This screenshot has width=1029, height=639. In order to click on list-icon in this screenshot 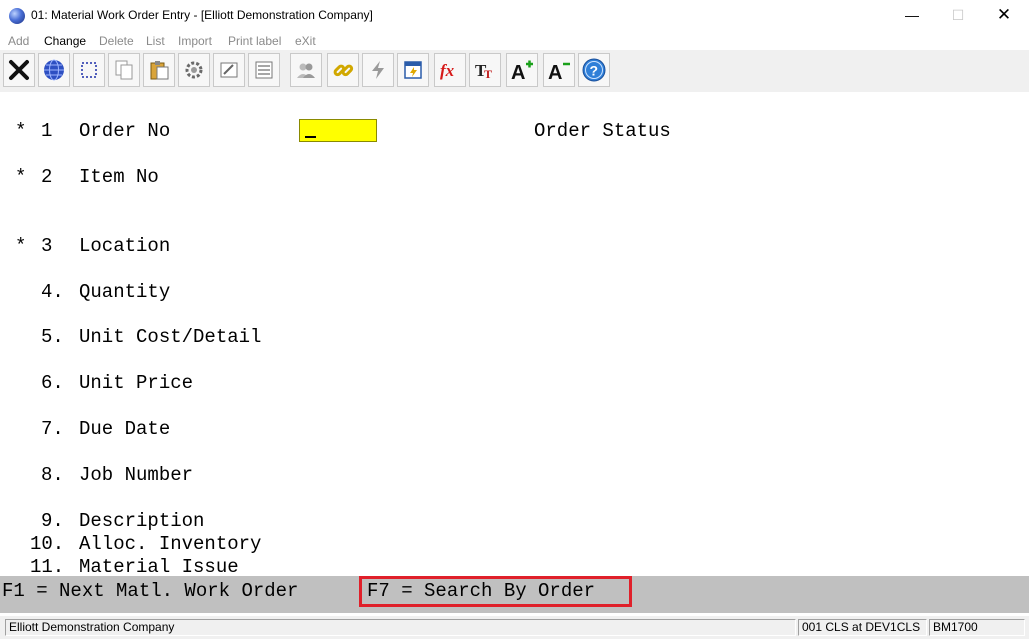, I will do `click(264, 70)`.